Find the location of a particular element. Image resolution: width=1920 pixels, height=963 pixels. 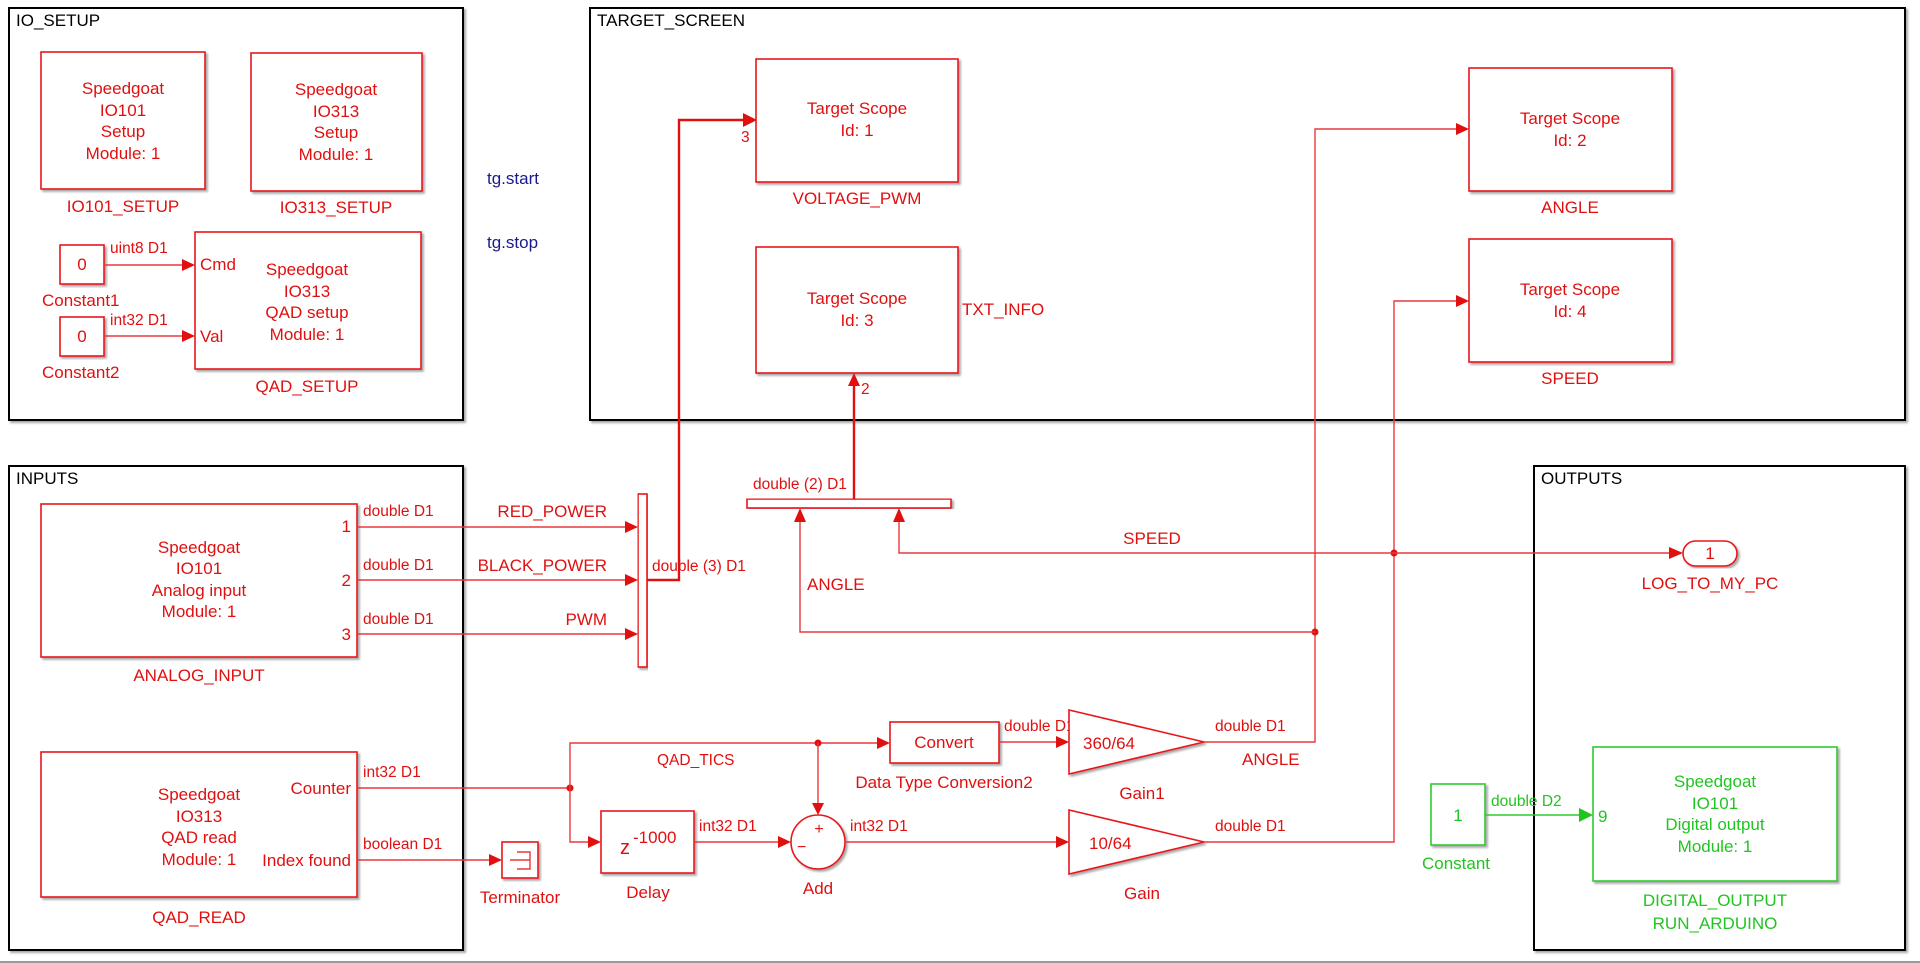

port-label: Val is located at coordinates (211, 336).